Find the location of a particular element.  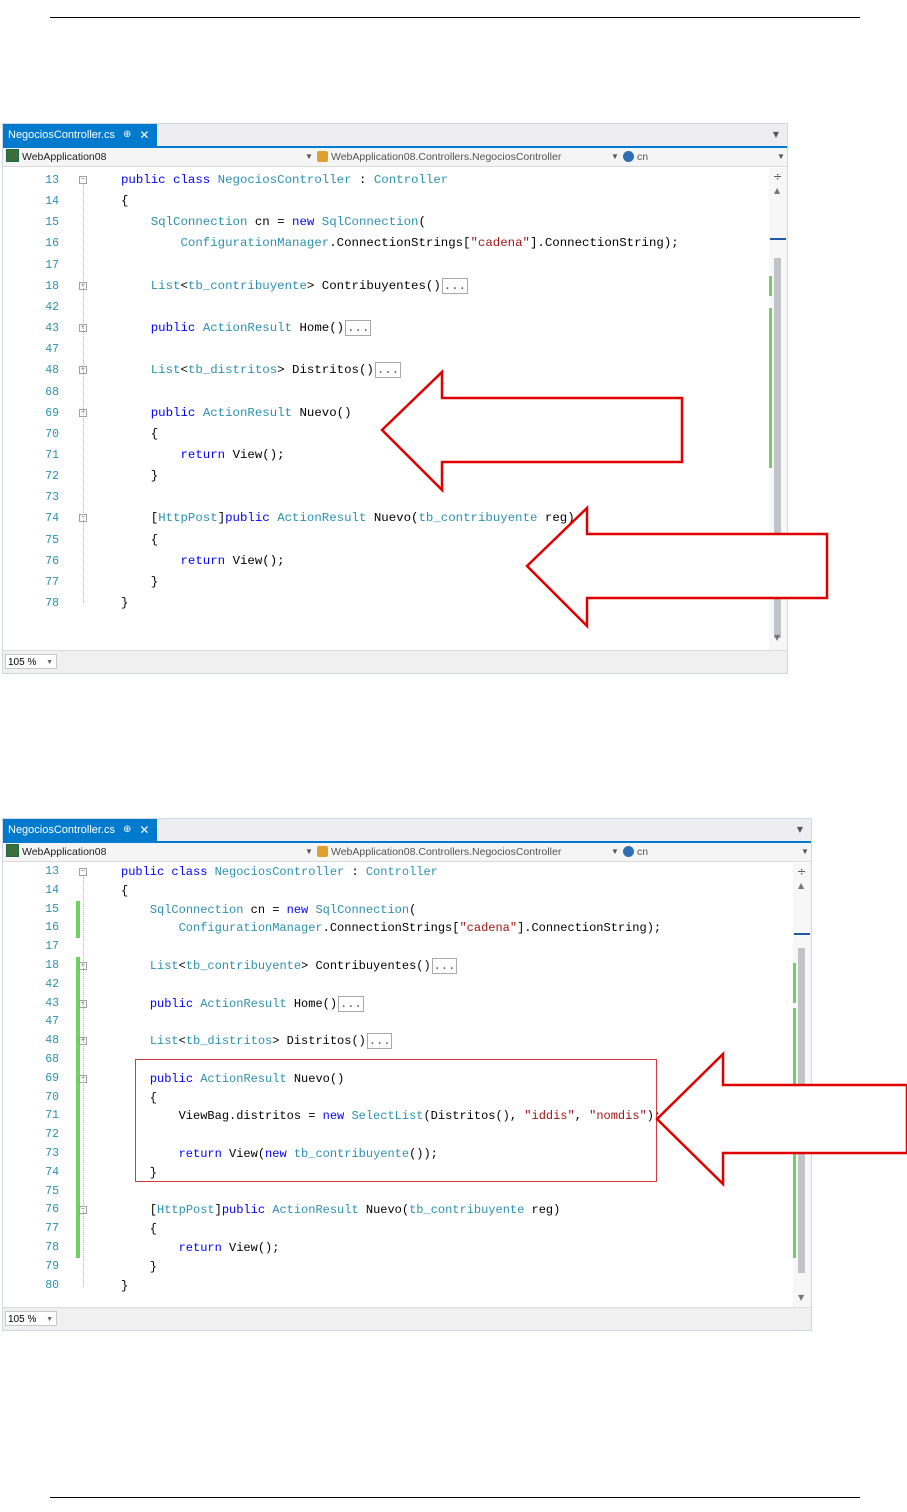

line-number: 79 is located at coordinates (52, 1266).